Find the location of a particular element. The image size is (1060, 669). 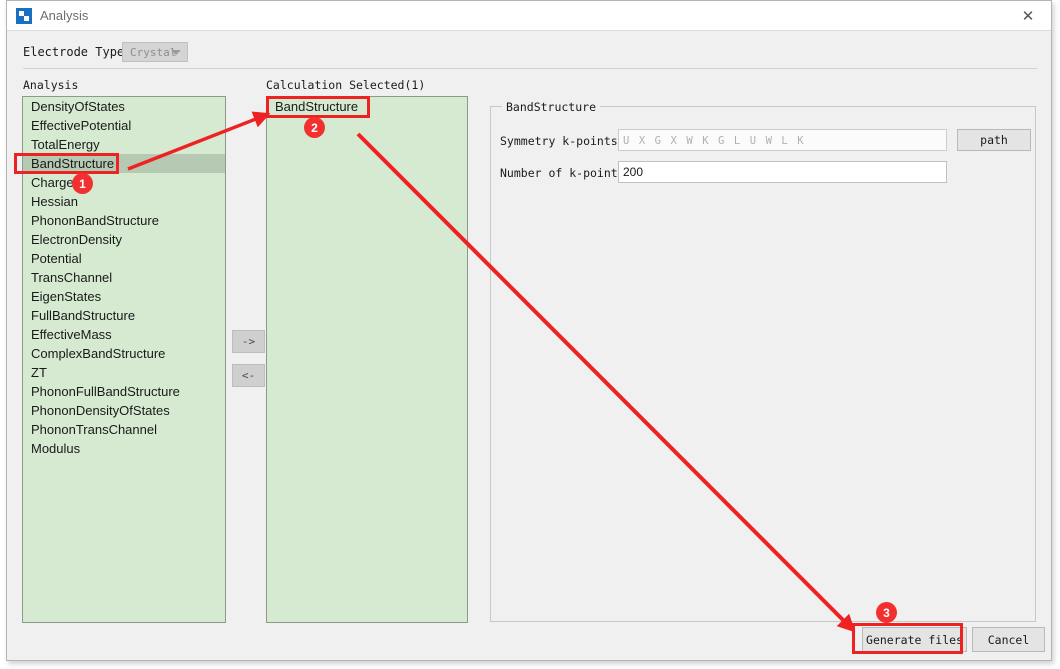

list-item: EffectiveMass is located at coordinates (124, 334).